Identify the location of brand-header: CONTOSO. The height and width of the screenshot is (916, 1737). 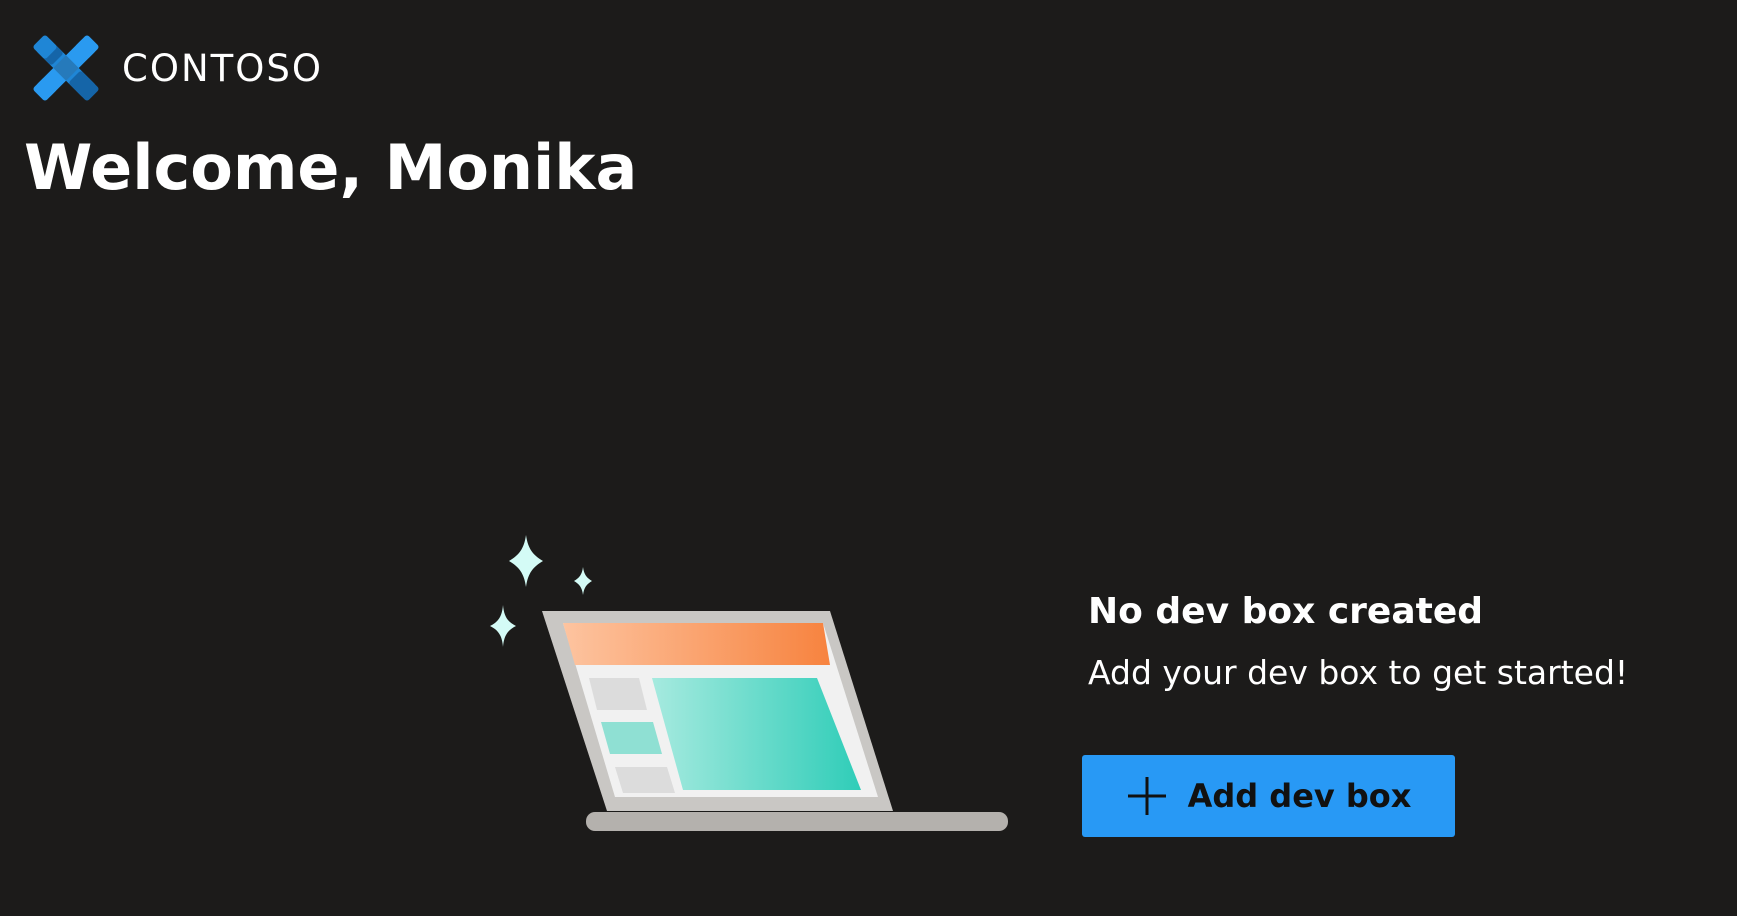
(172, 68).